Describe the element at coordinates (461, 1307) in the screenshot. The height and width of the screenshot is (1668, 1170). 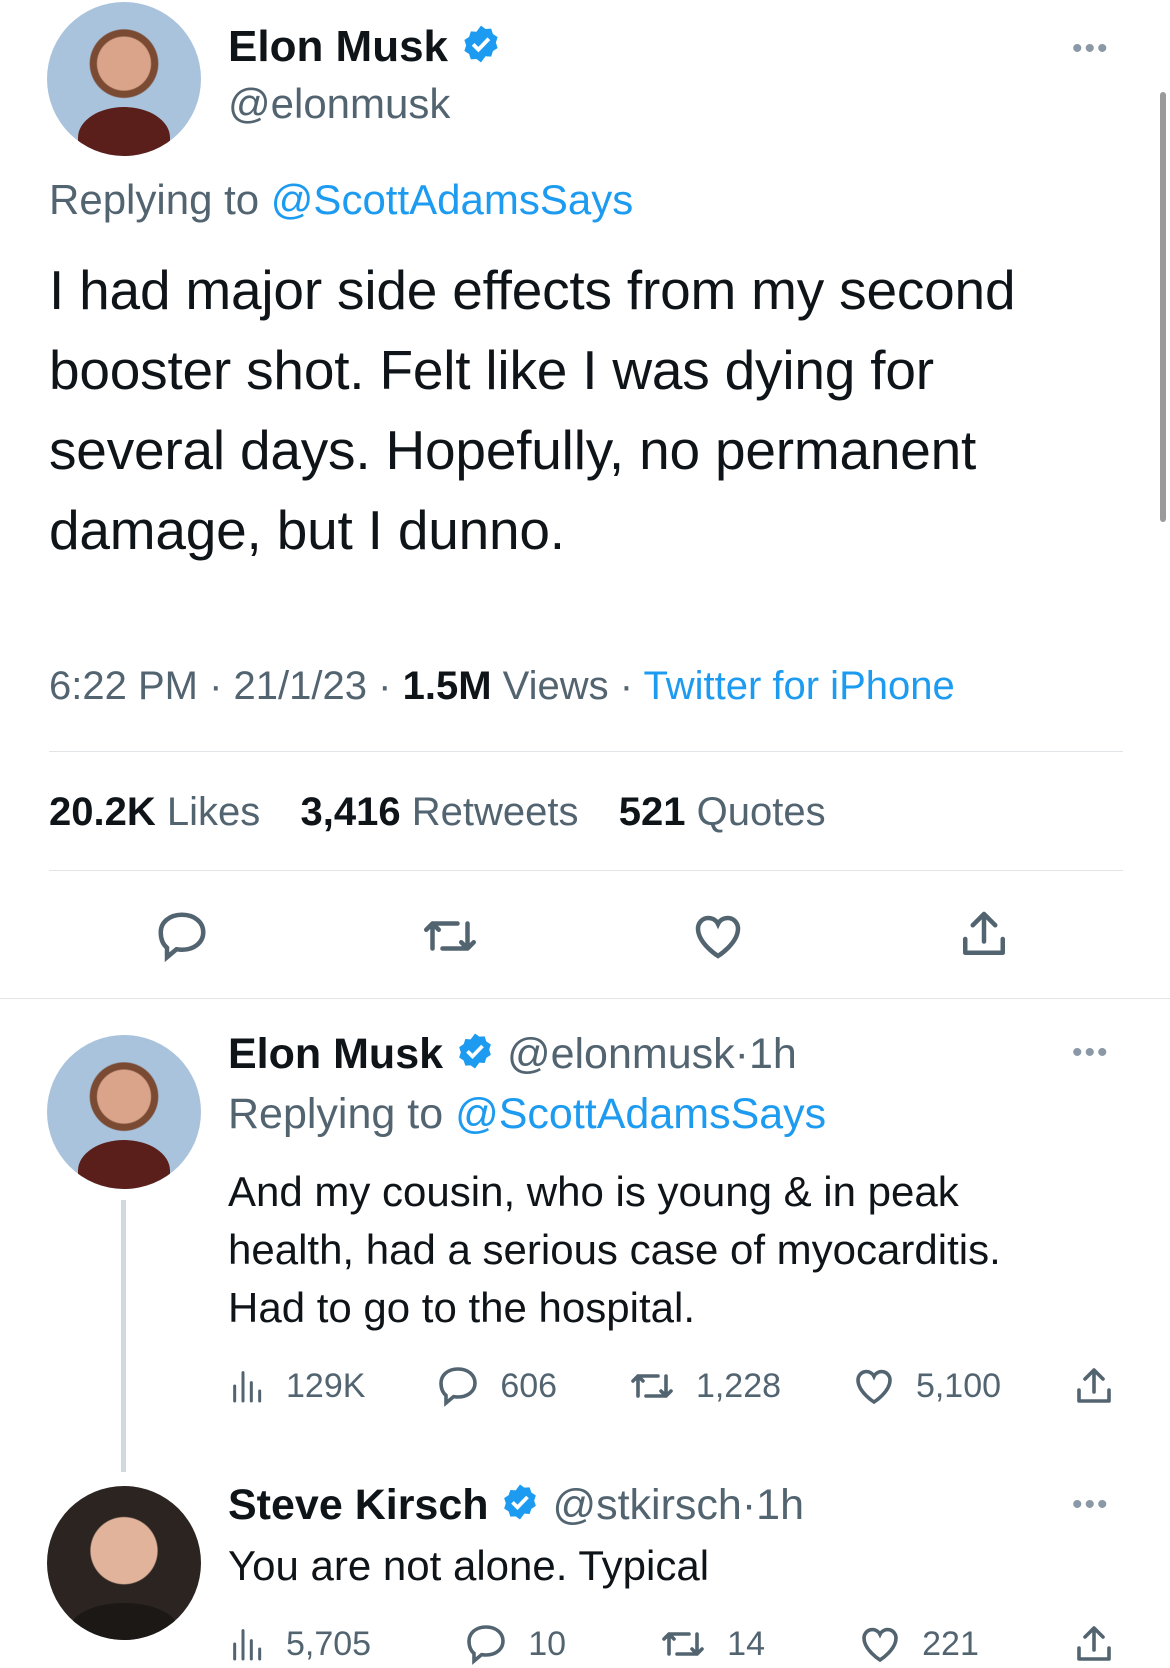
I see `reply-text-line: Had to go to the hospital.` at that location.